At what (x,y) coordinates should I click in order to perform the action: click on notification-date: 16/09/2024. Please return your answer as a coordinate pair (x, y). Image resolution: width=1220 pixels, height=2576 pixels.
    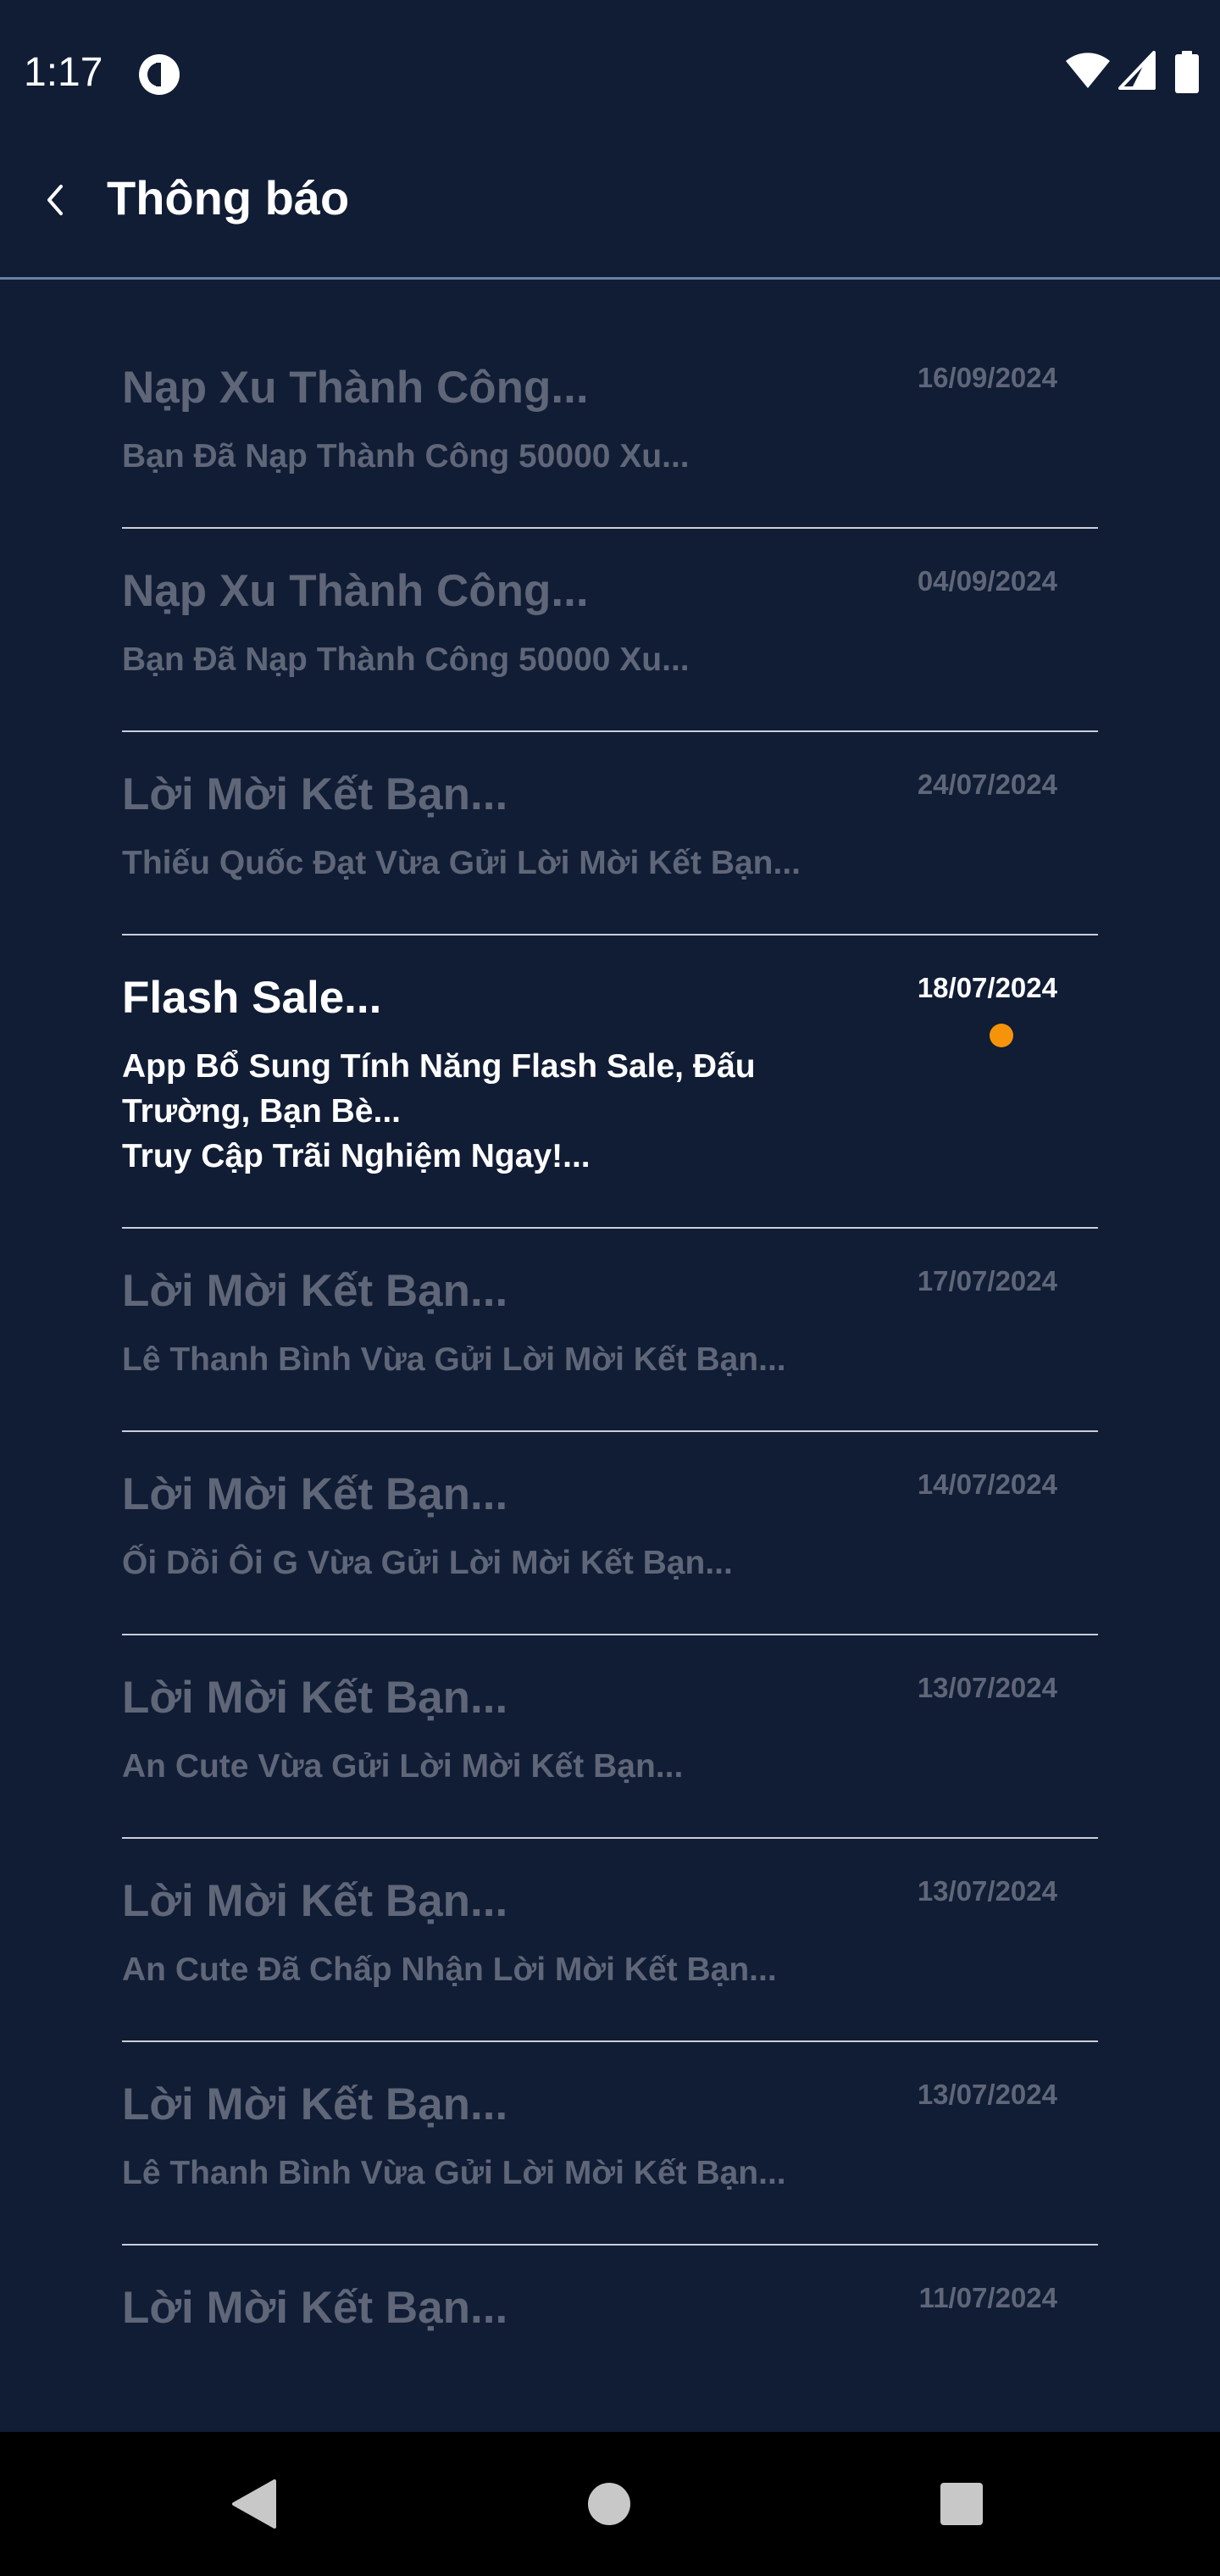
    Looking at the image, I should click on (987, 377).